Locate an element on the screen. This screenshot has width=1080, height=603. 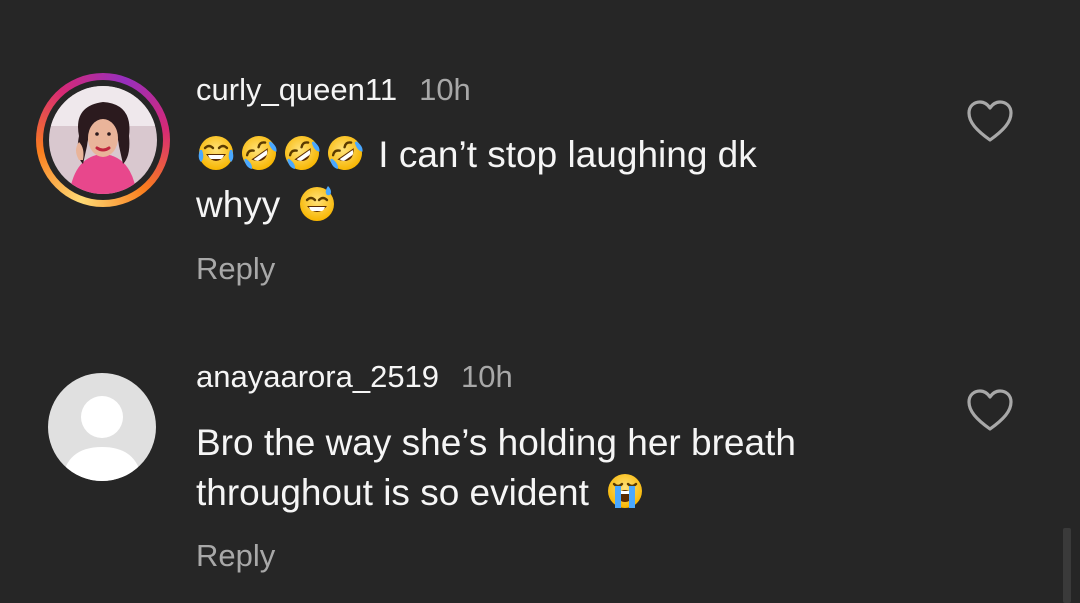
username: anayaarora_2519 is located at coordinates (317, 376).